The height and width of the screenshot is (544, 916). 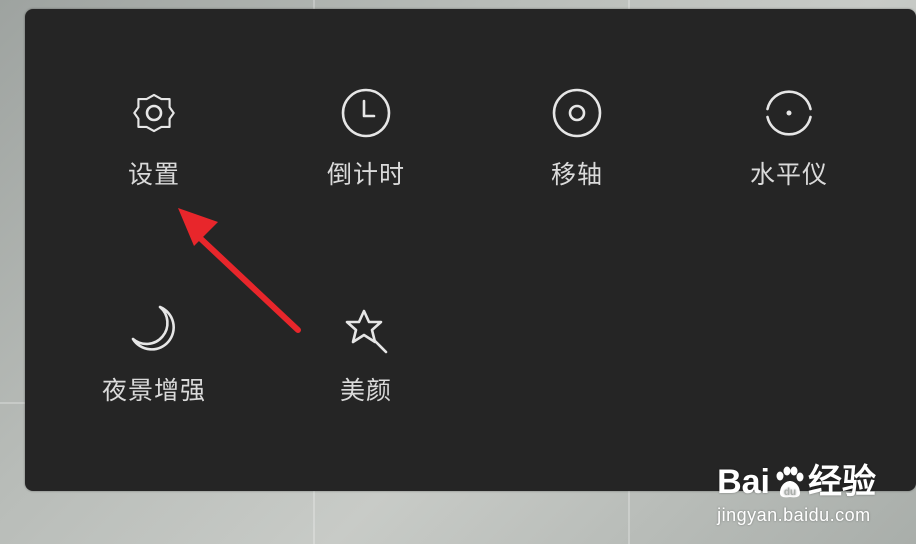 What do you see at coordinates (365, 390) in the screenshot?
I see `beauty-label: 美颜` at bounding box center [365, 390].